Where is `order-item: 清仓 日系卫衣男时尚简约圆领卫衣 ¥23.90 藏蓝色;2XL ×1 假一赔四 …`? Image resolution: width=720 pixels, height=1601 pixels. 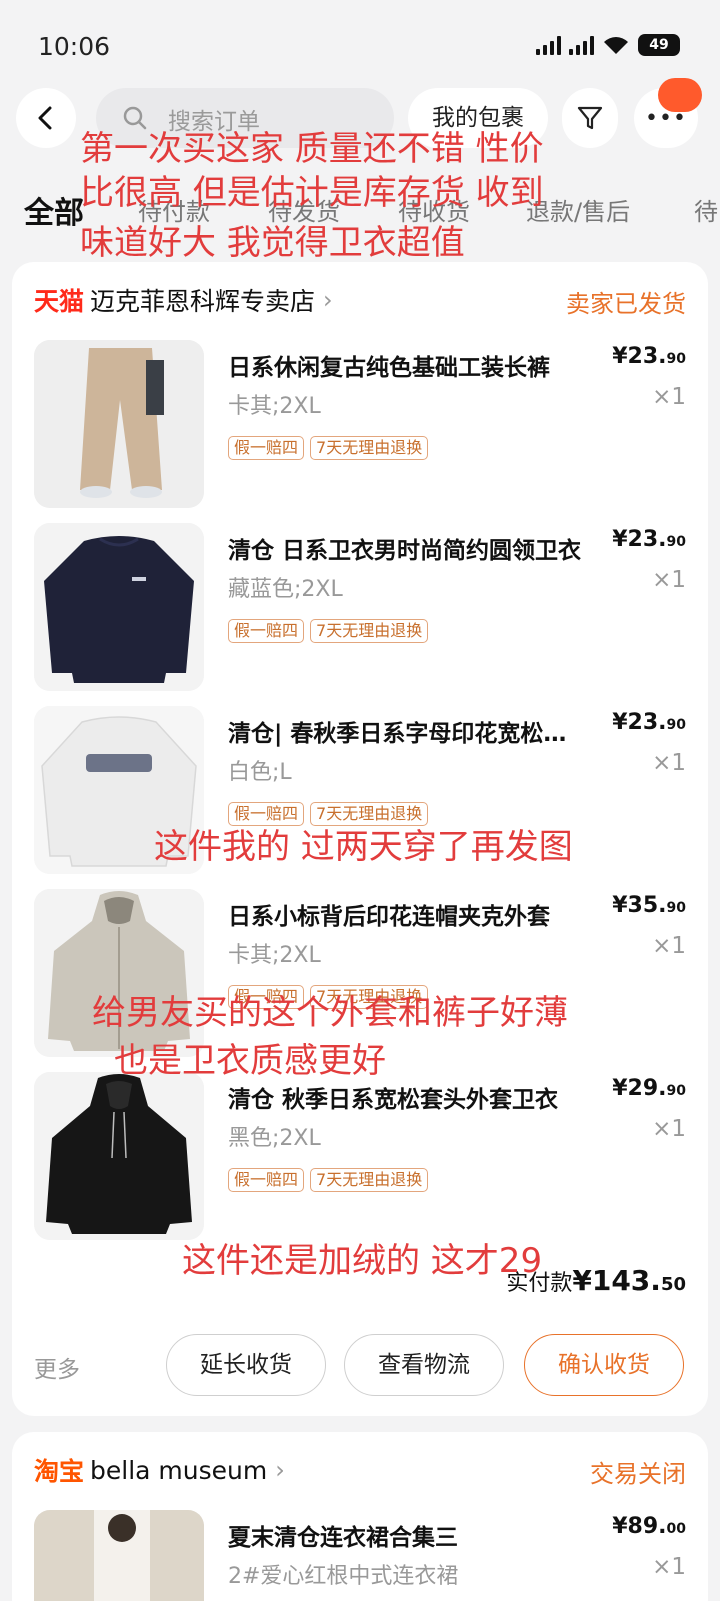
order-item: 清仓 日系卫衣男时尚简约圆领卫衣 ¥23.90 藏蓝色;2XL ×1 假一赔四 … is located at coordinates (360, 607).